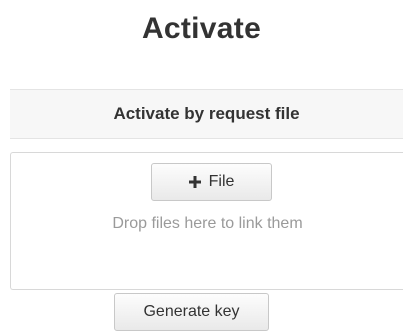  What do you see at coordinates (207, 223) in the screenshot?
I see `drop-hint-text: Drop files here to link them` at bounding box center [207, 223].